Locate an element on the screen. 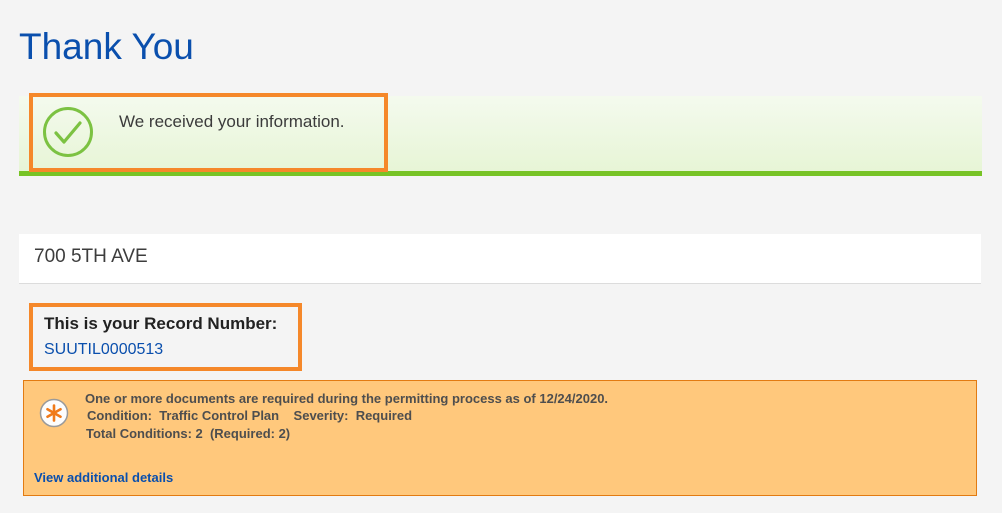 Image resolution: width=1002 pixels, height=513 pixels. page-title: Thank You is located at coordinates (106, 46).